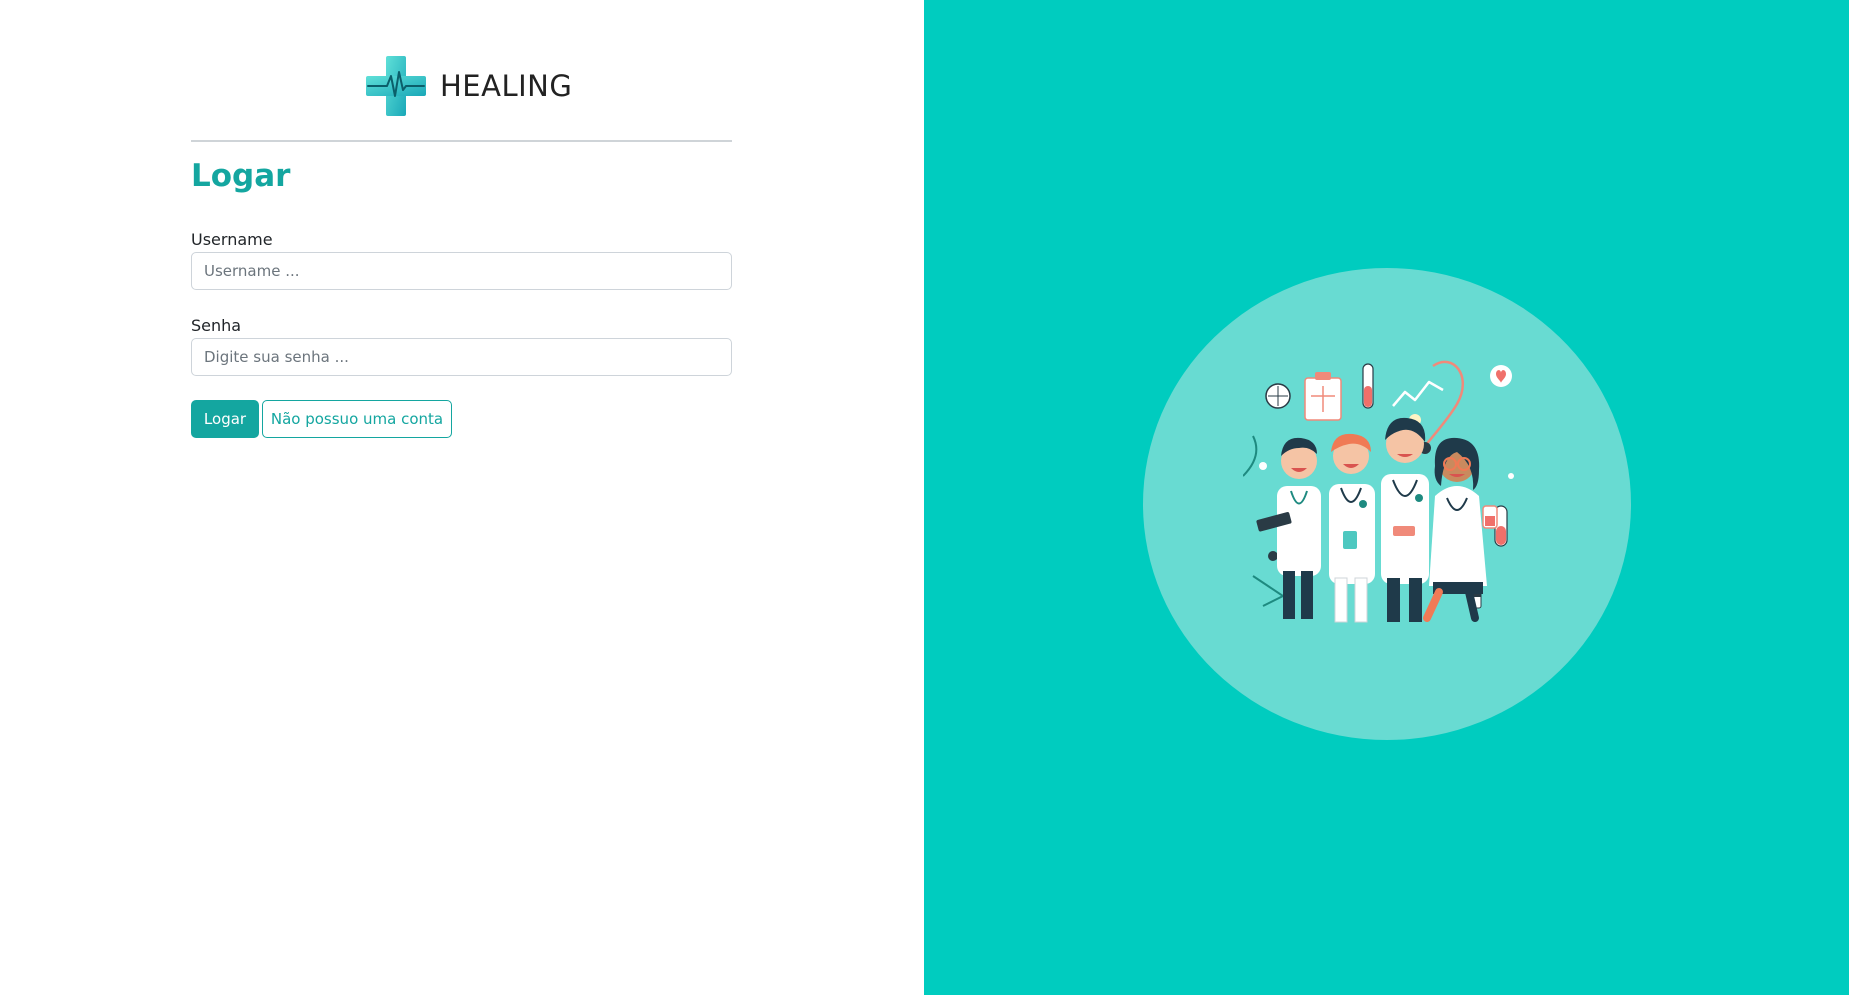 The image size is (1849, 995). I want to click on password-label: Senha, so click(216, 325).